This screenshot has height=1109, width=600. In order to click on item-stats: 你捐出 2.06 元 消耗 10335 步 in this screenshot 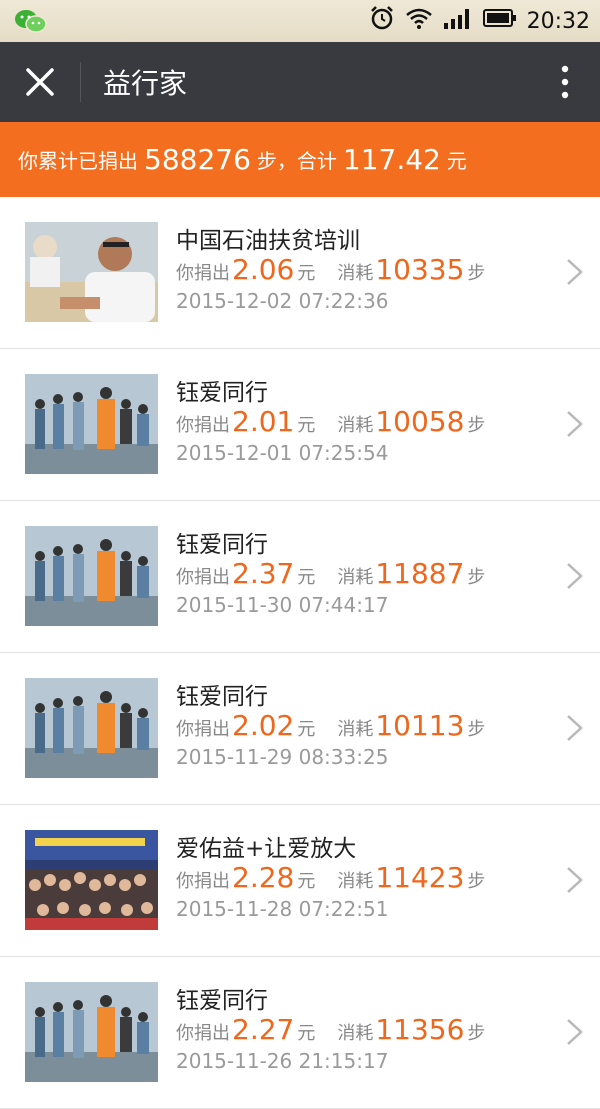, I will do `click(330, 269)`.